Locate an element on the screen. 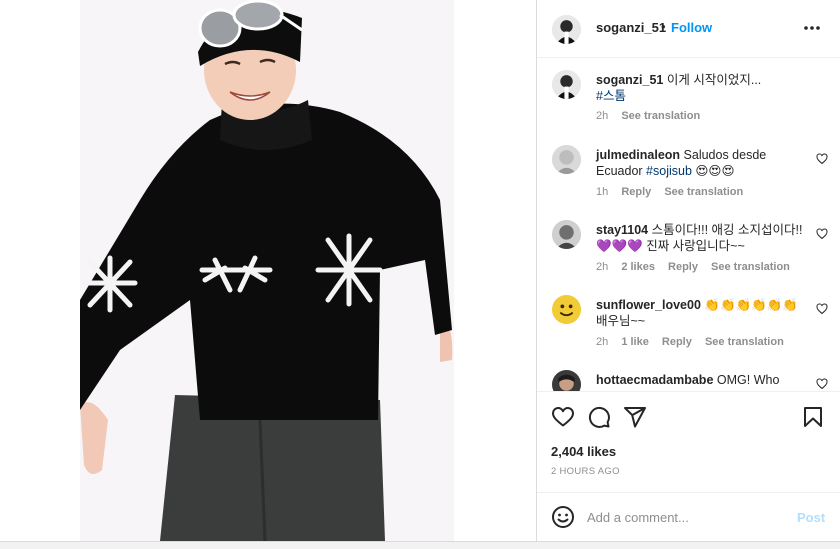  comment-time: 1h is located at coordinates (602, 192).